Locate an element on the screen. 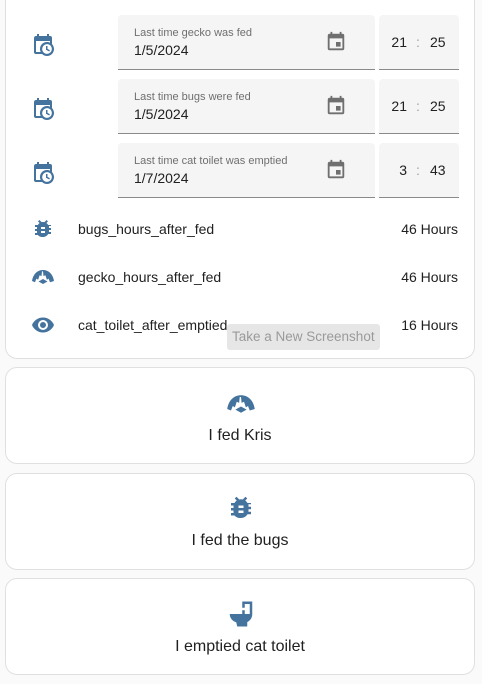 The width and height of the screenshot is (482, 684). screenshot-tooltip: Take a New Screenshot is located at coordinates (303, 337).